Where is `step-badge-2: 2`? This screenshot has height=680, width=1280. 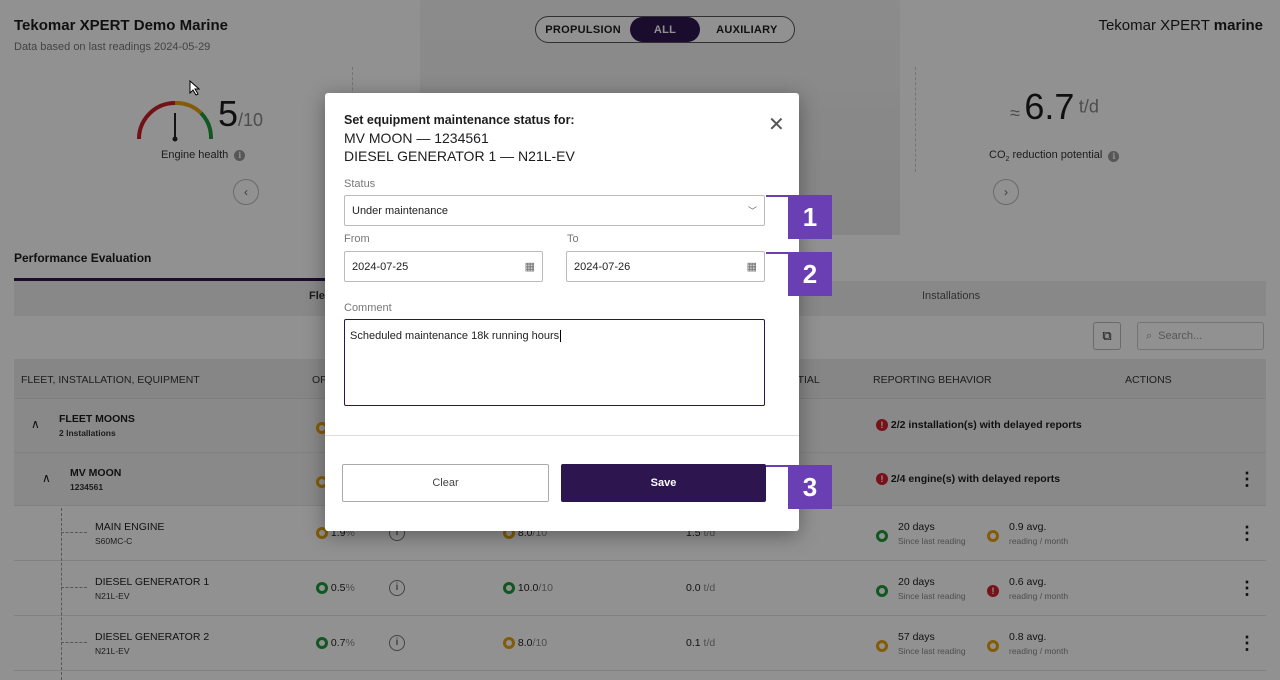 step-badge-2: 2 is located at coordinates (810, 274).